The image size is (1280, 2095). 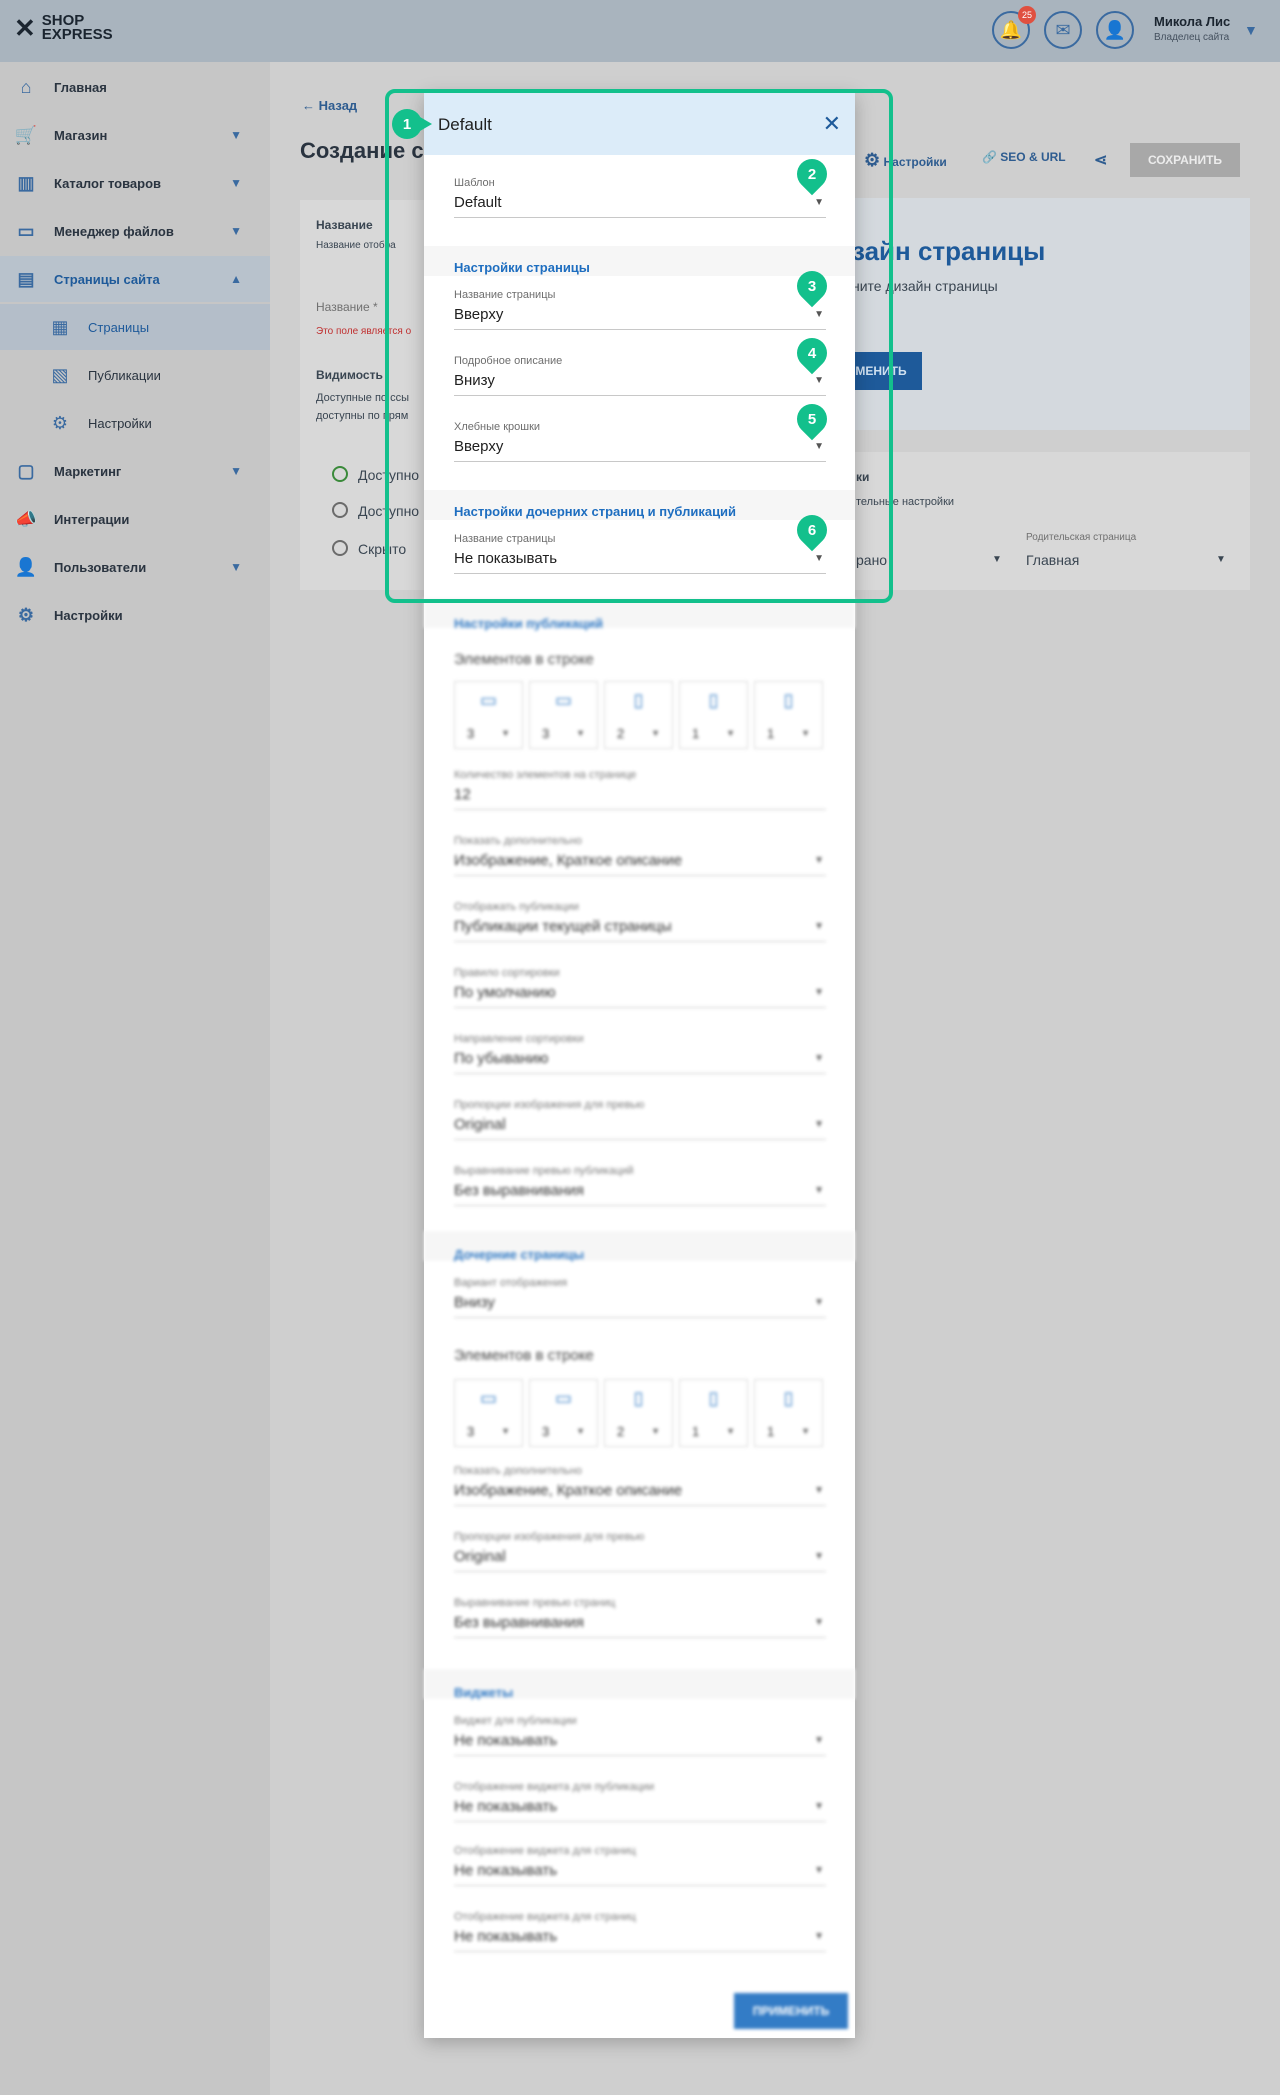 What do you see at coordinates (812, 530) in the screenshot?
I see `marker-6: 6` at bounding box center [812, 530].